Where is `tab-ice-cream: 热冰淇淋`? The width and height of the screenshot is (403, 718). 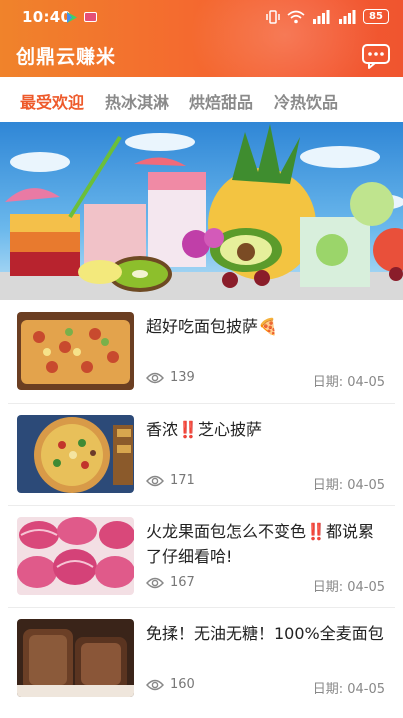 tab-ice-cream: 热冰淇淋 is located at coordinates (137, 101).